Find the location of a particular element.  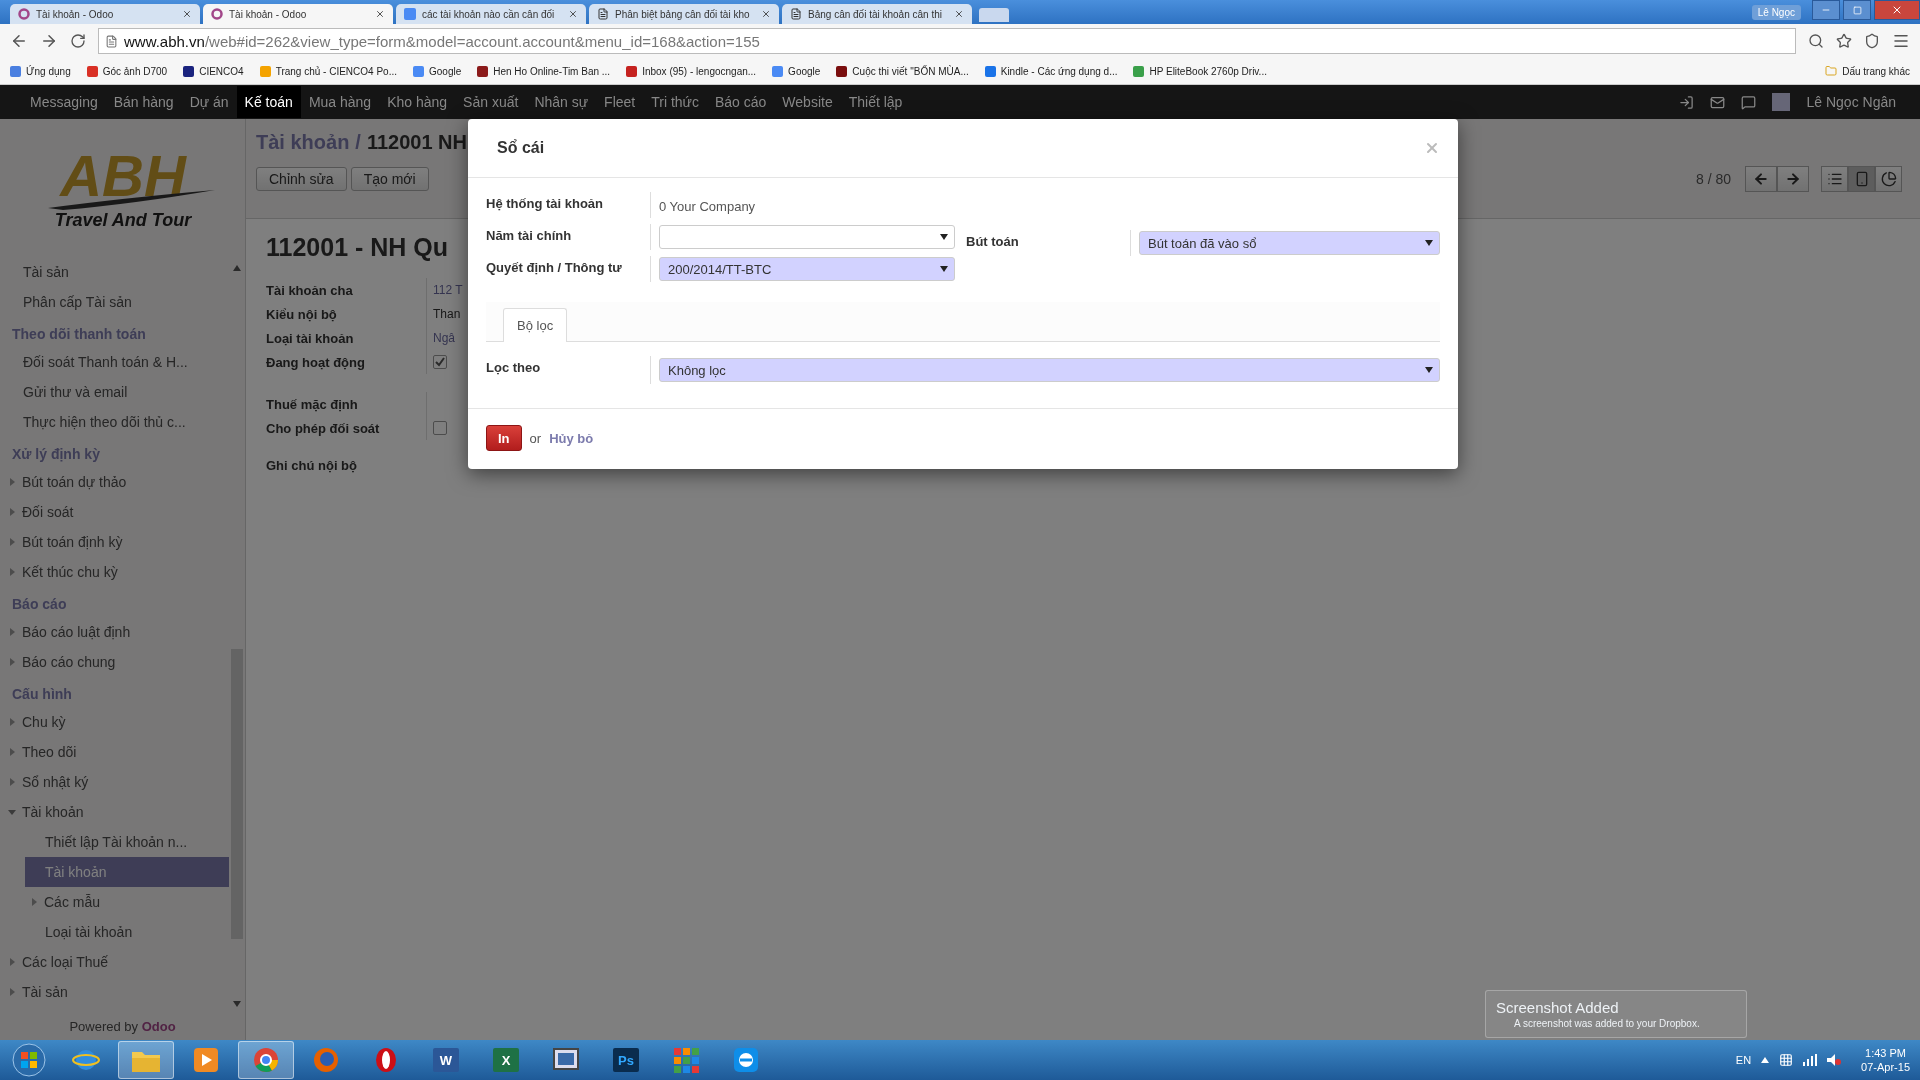

next-button is located at coordinates (1793, 179).